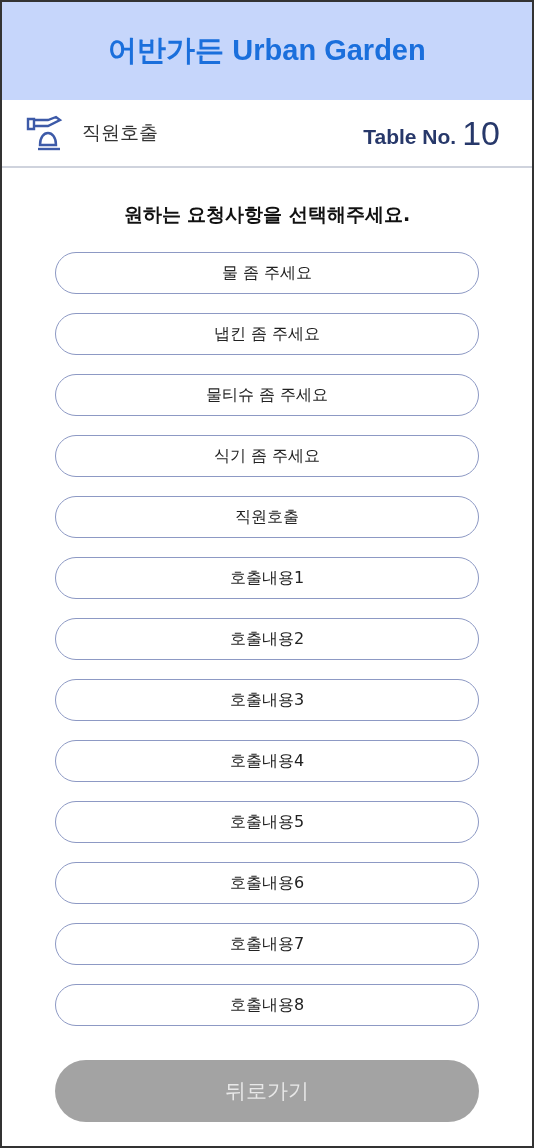 This screenshot has height=1148, width=534. What do you see at coordinates (267, 761) in the screenshot?
I see `request-button: 호출내용4` at bounding box center [267, 761].